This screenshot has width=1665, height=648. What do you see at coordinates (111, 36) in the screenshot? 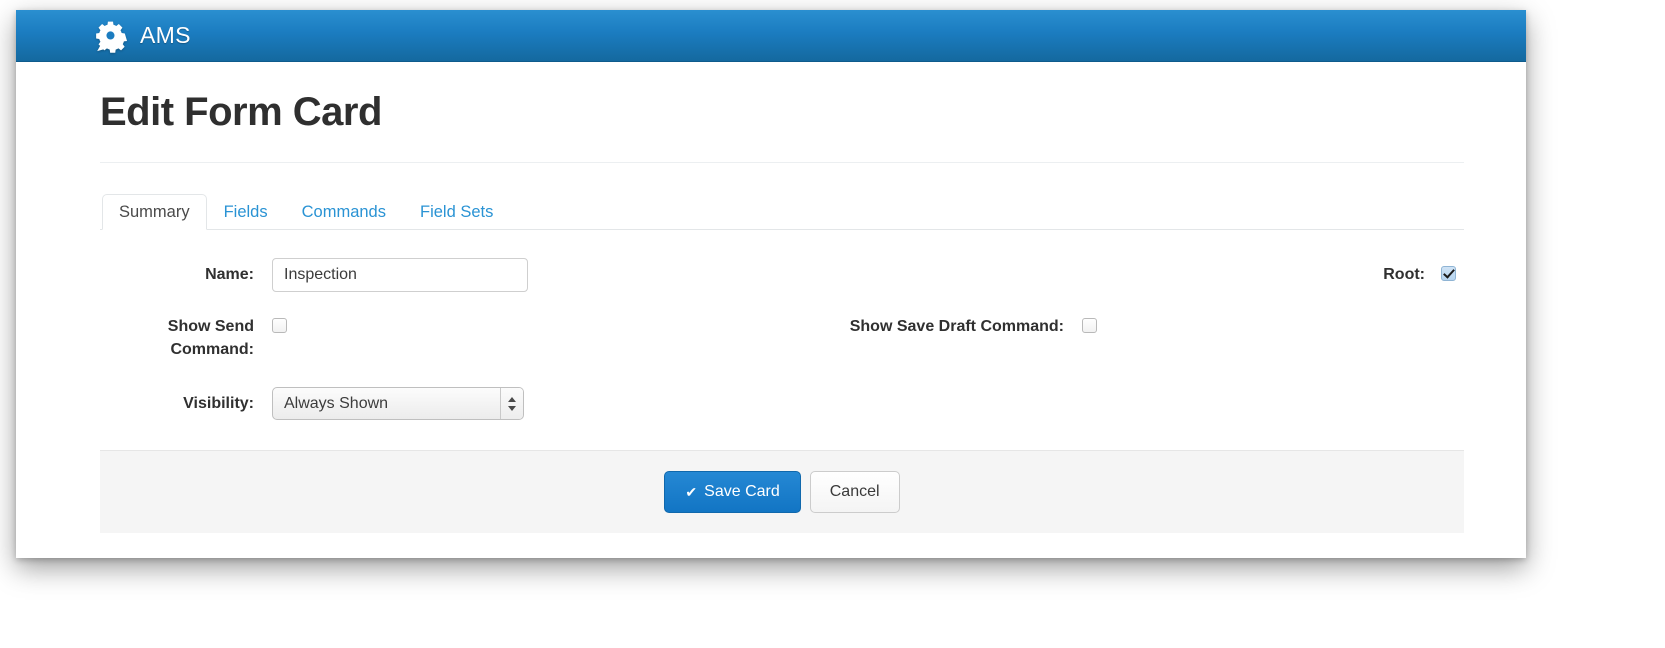
I see `gear-icon` at bounding box center [111, 36].